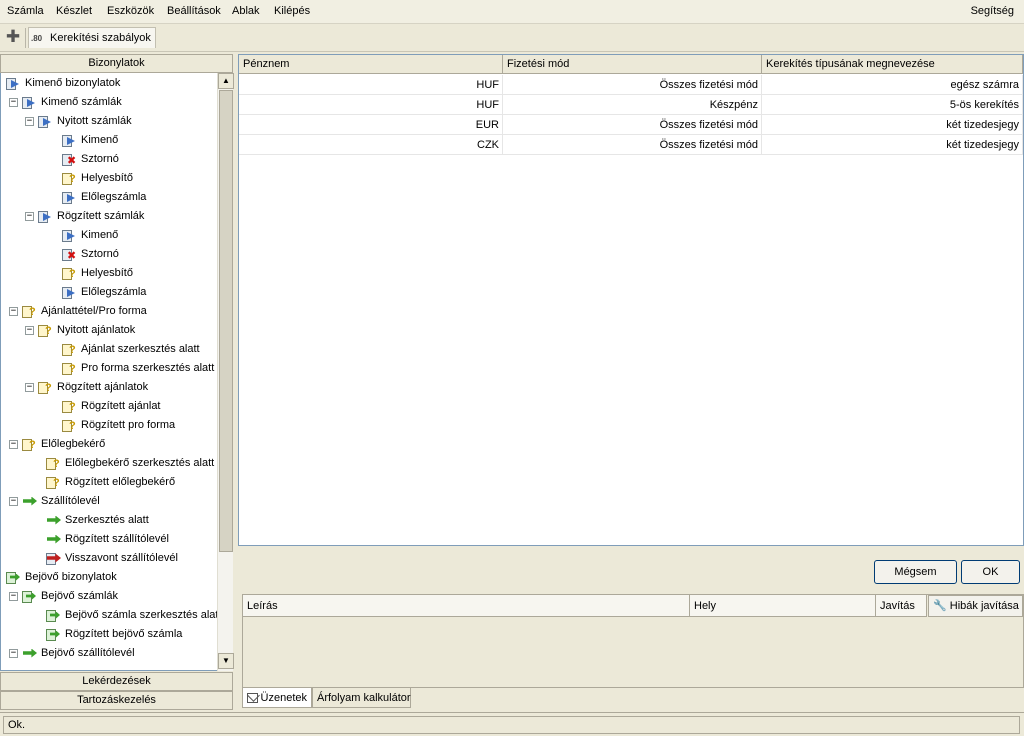 The height and width of the screenshot is (736, 1024). I want to click on menu-kilepes: Kilépés, so click(292, 11).